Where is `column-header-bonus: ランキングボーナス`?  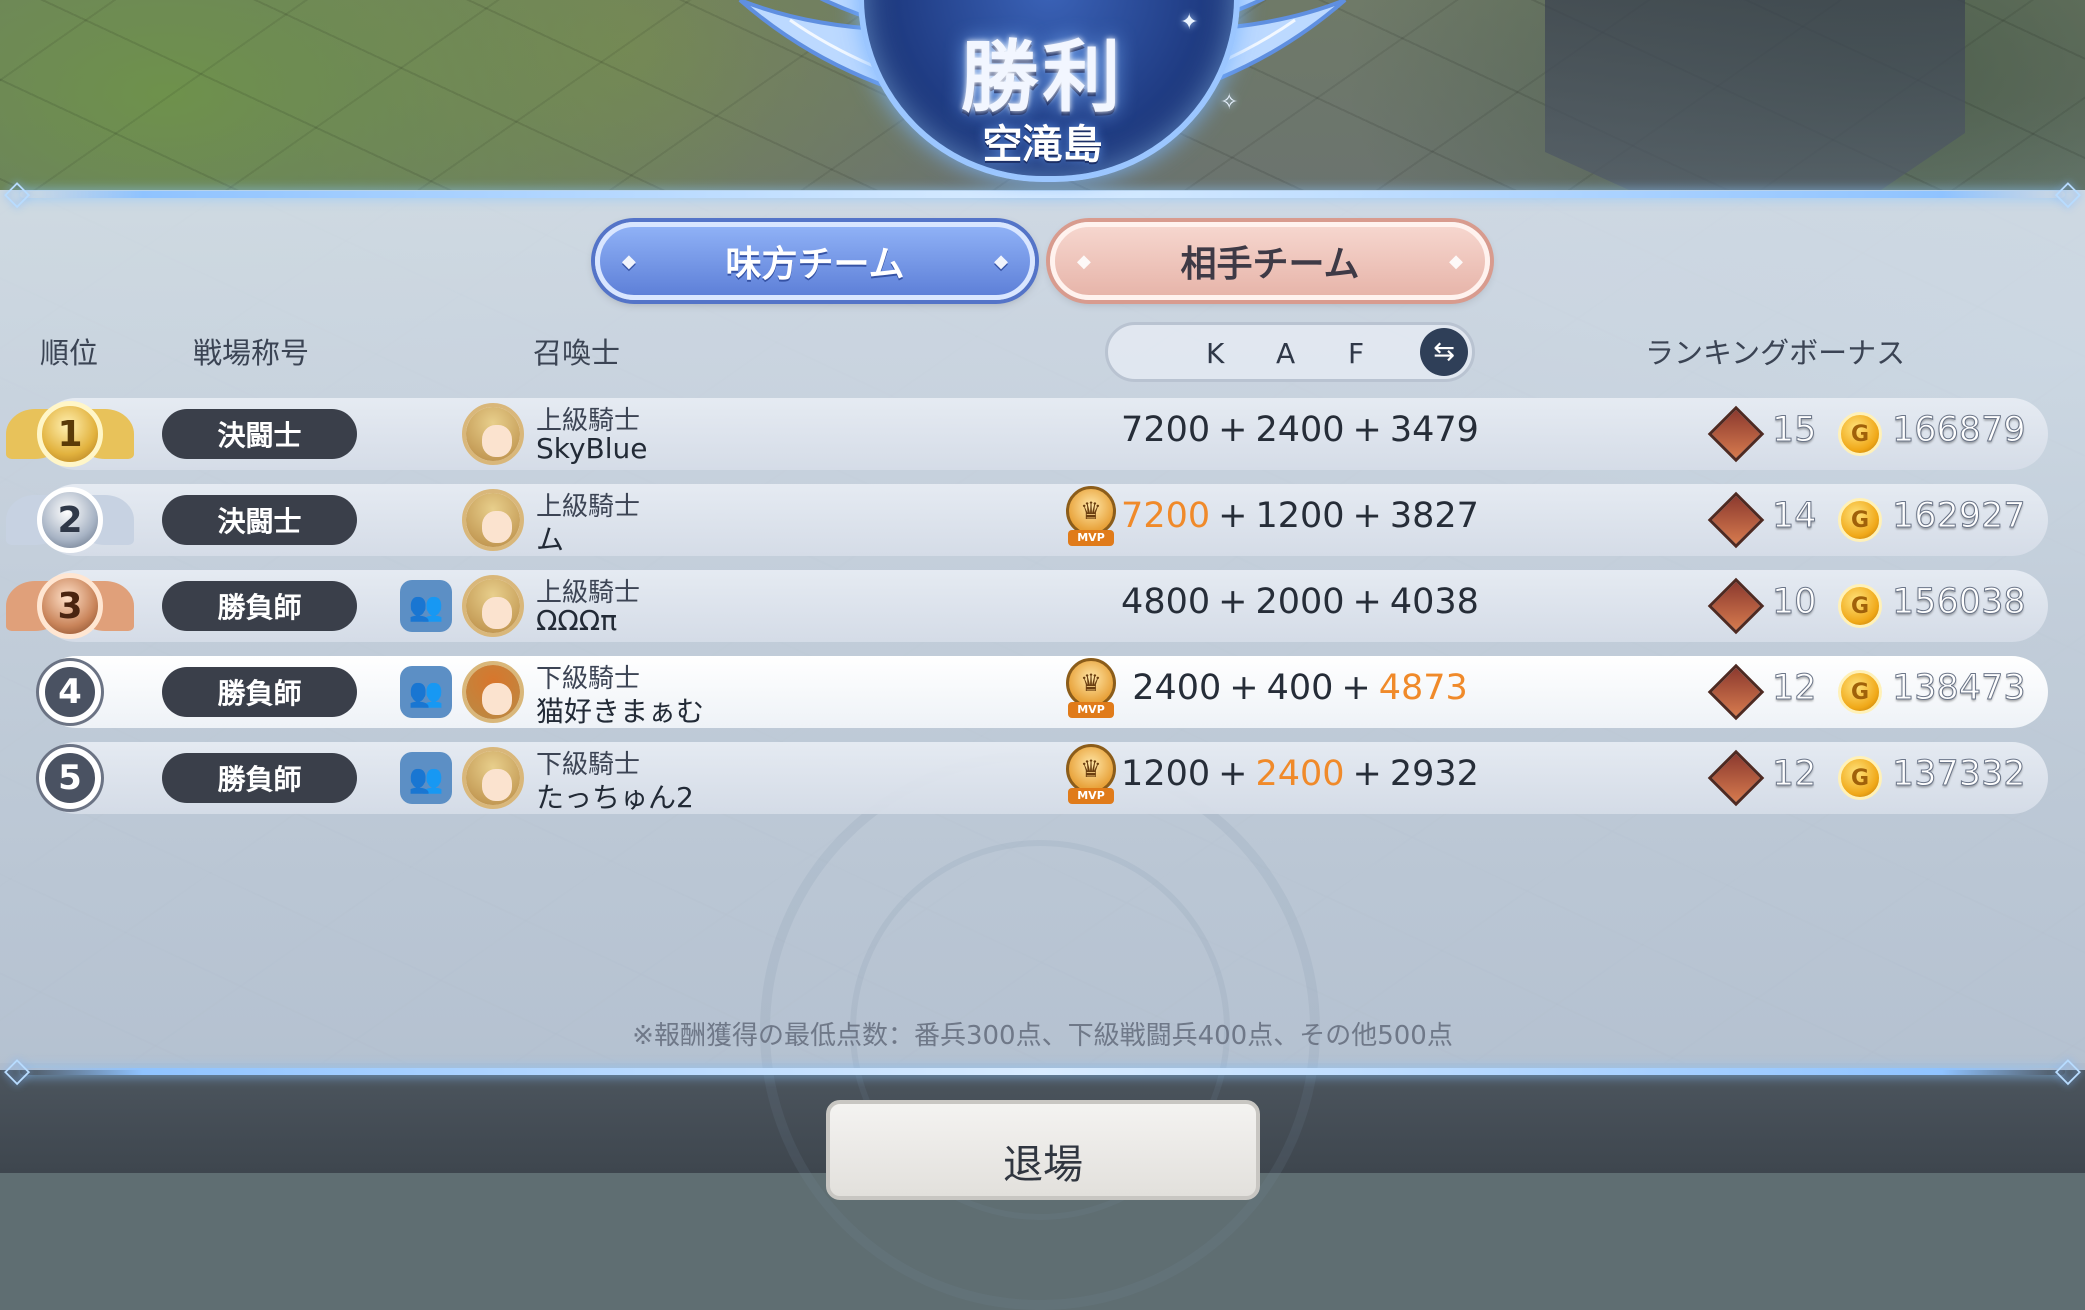
column-header-bonus: ランキングボーナス is located at coordinates (1775, 353).